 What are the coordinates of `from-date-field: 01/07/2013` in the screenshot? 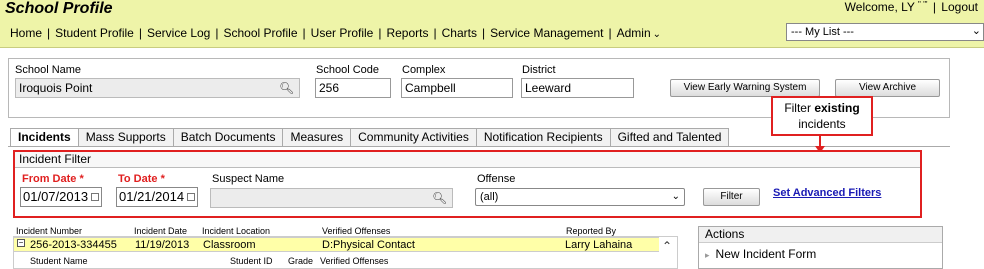 It's located at (61, 197).